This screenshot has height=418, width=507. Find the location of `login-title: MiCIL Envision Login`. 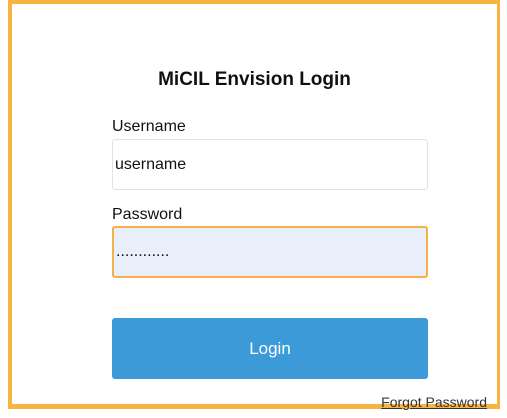

login-title: MiCIL Envision Login is located at coordinates (254, 79).